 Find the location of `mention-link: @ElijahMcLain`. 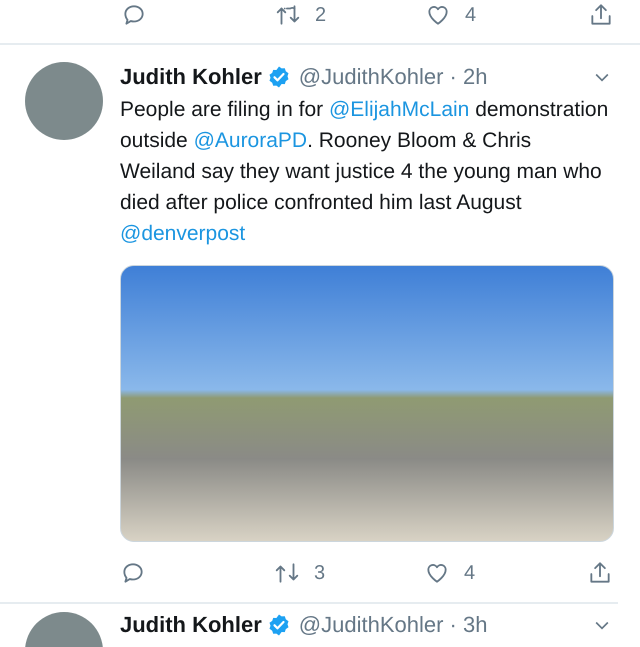

mention-link: @ElijahMcLain is located at coordinates (399, 109).